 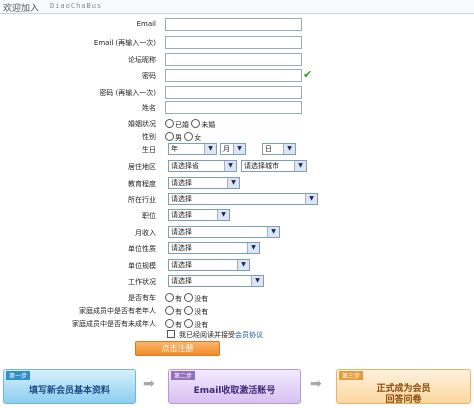 I want to click on company-size-value: 请选择, so click(x=181, y=265).